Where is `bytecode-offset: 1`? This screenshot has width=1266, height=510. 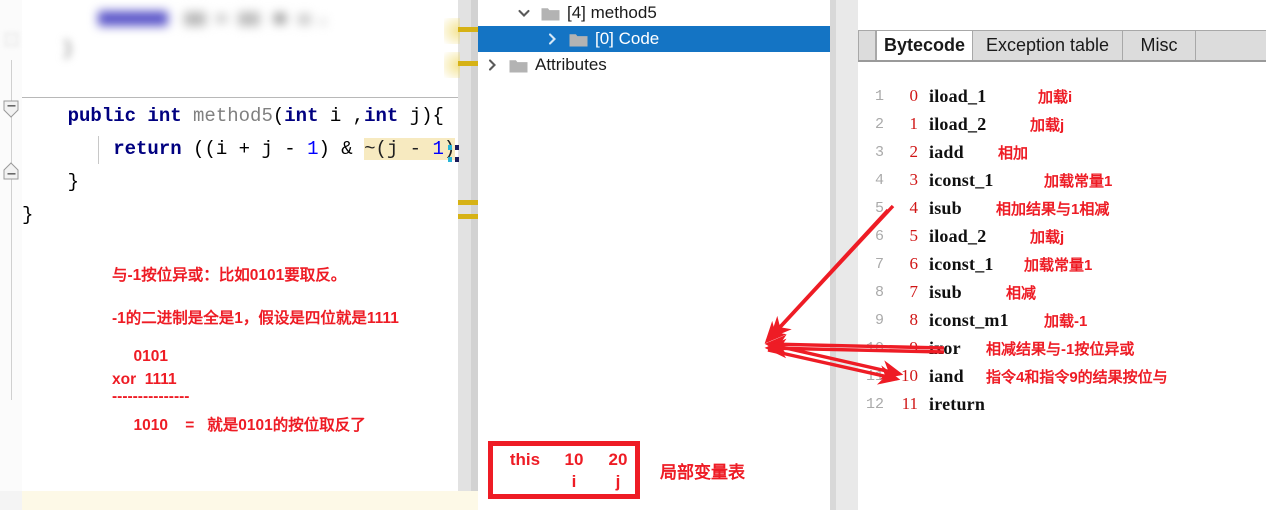
bytecode-offset: 1 is located at coordinates (914, 123).